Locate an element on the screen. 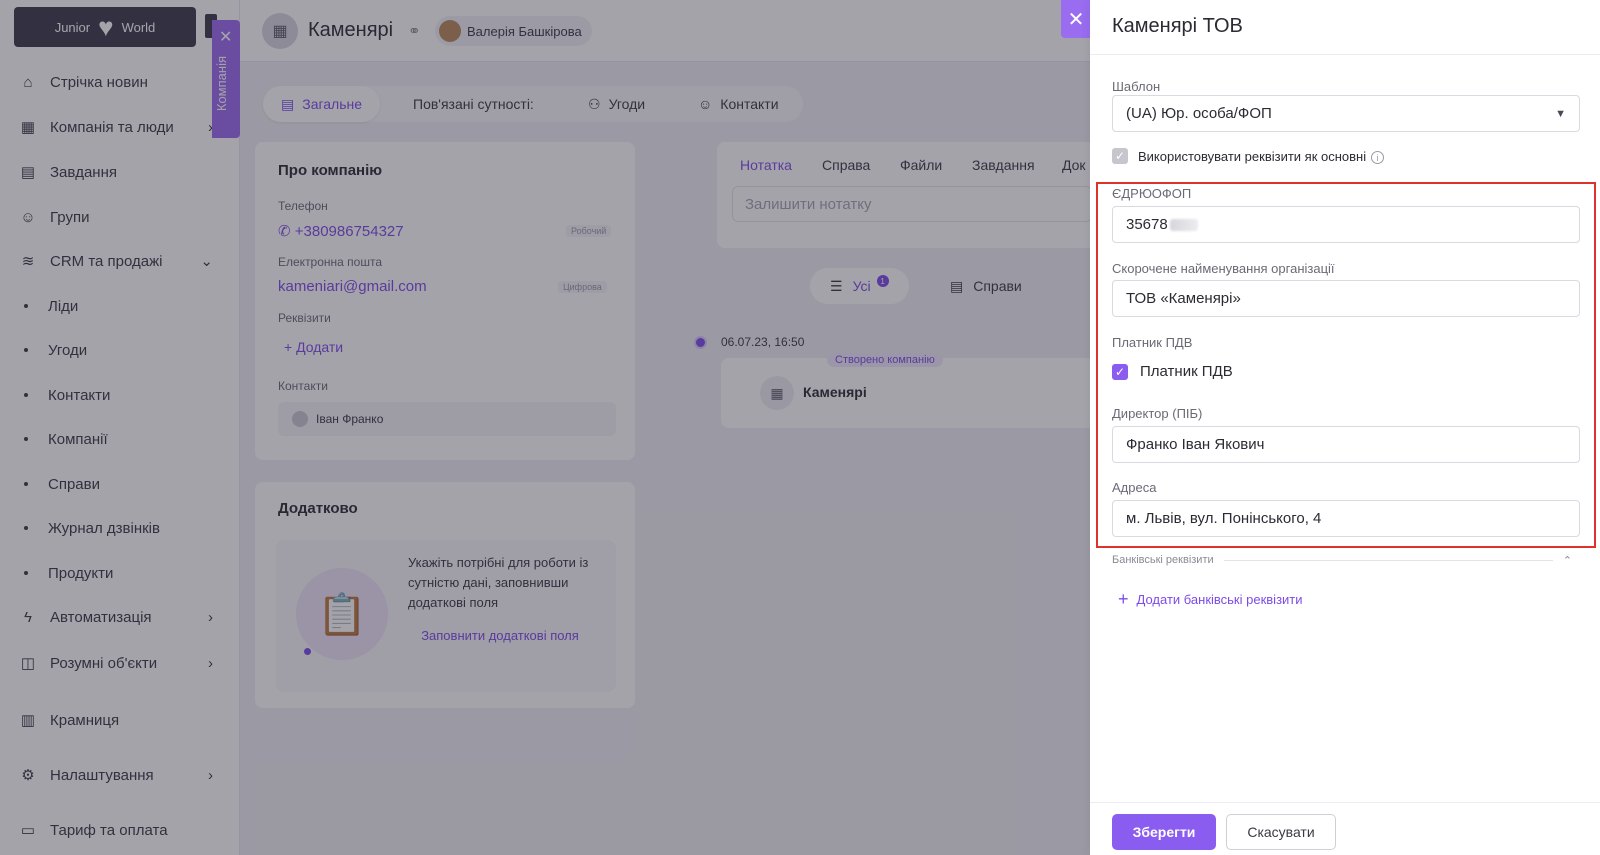 Image resolution: width=1600 pixels, height=855 pixels. checkbox-label-text: Використовувати реквізити як основні is located at coordinates (1252, 156).